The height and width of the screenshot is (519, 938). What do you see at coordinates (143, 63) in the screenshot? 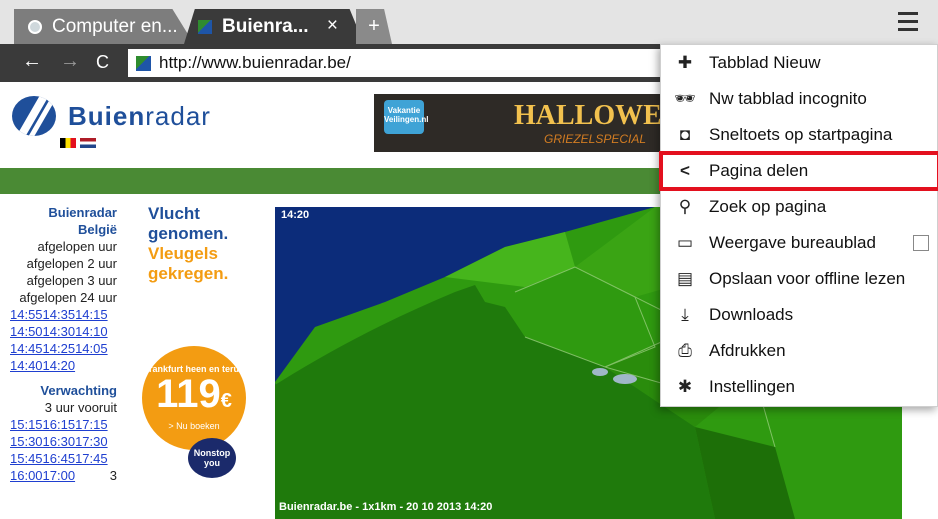
I see `site-favicon` at bounding box center [143, 63].